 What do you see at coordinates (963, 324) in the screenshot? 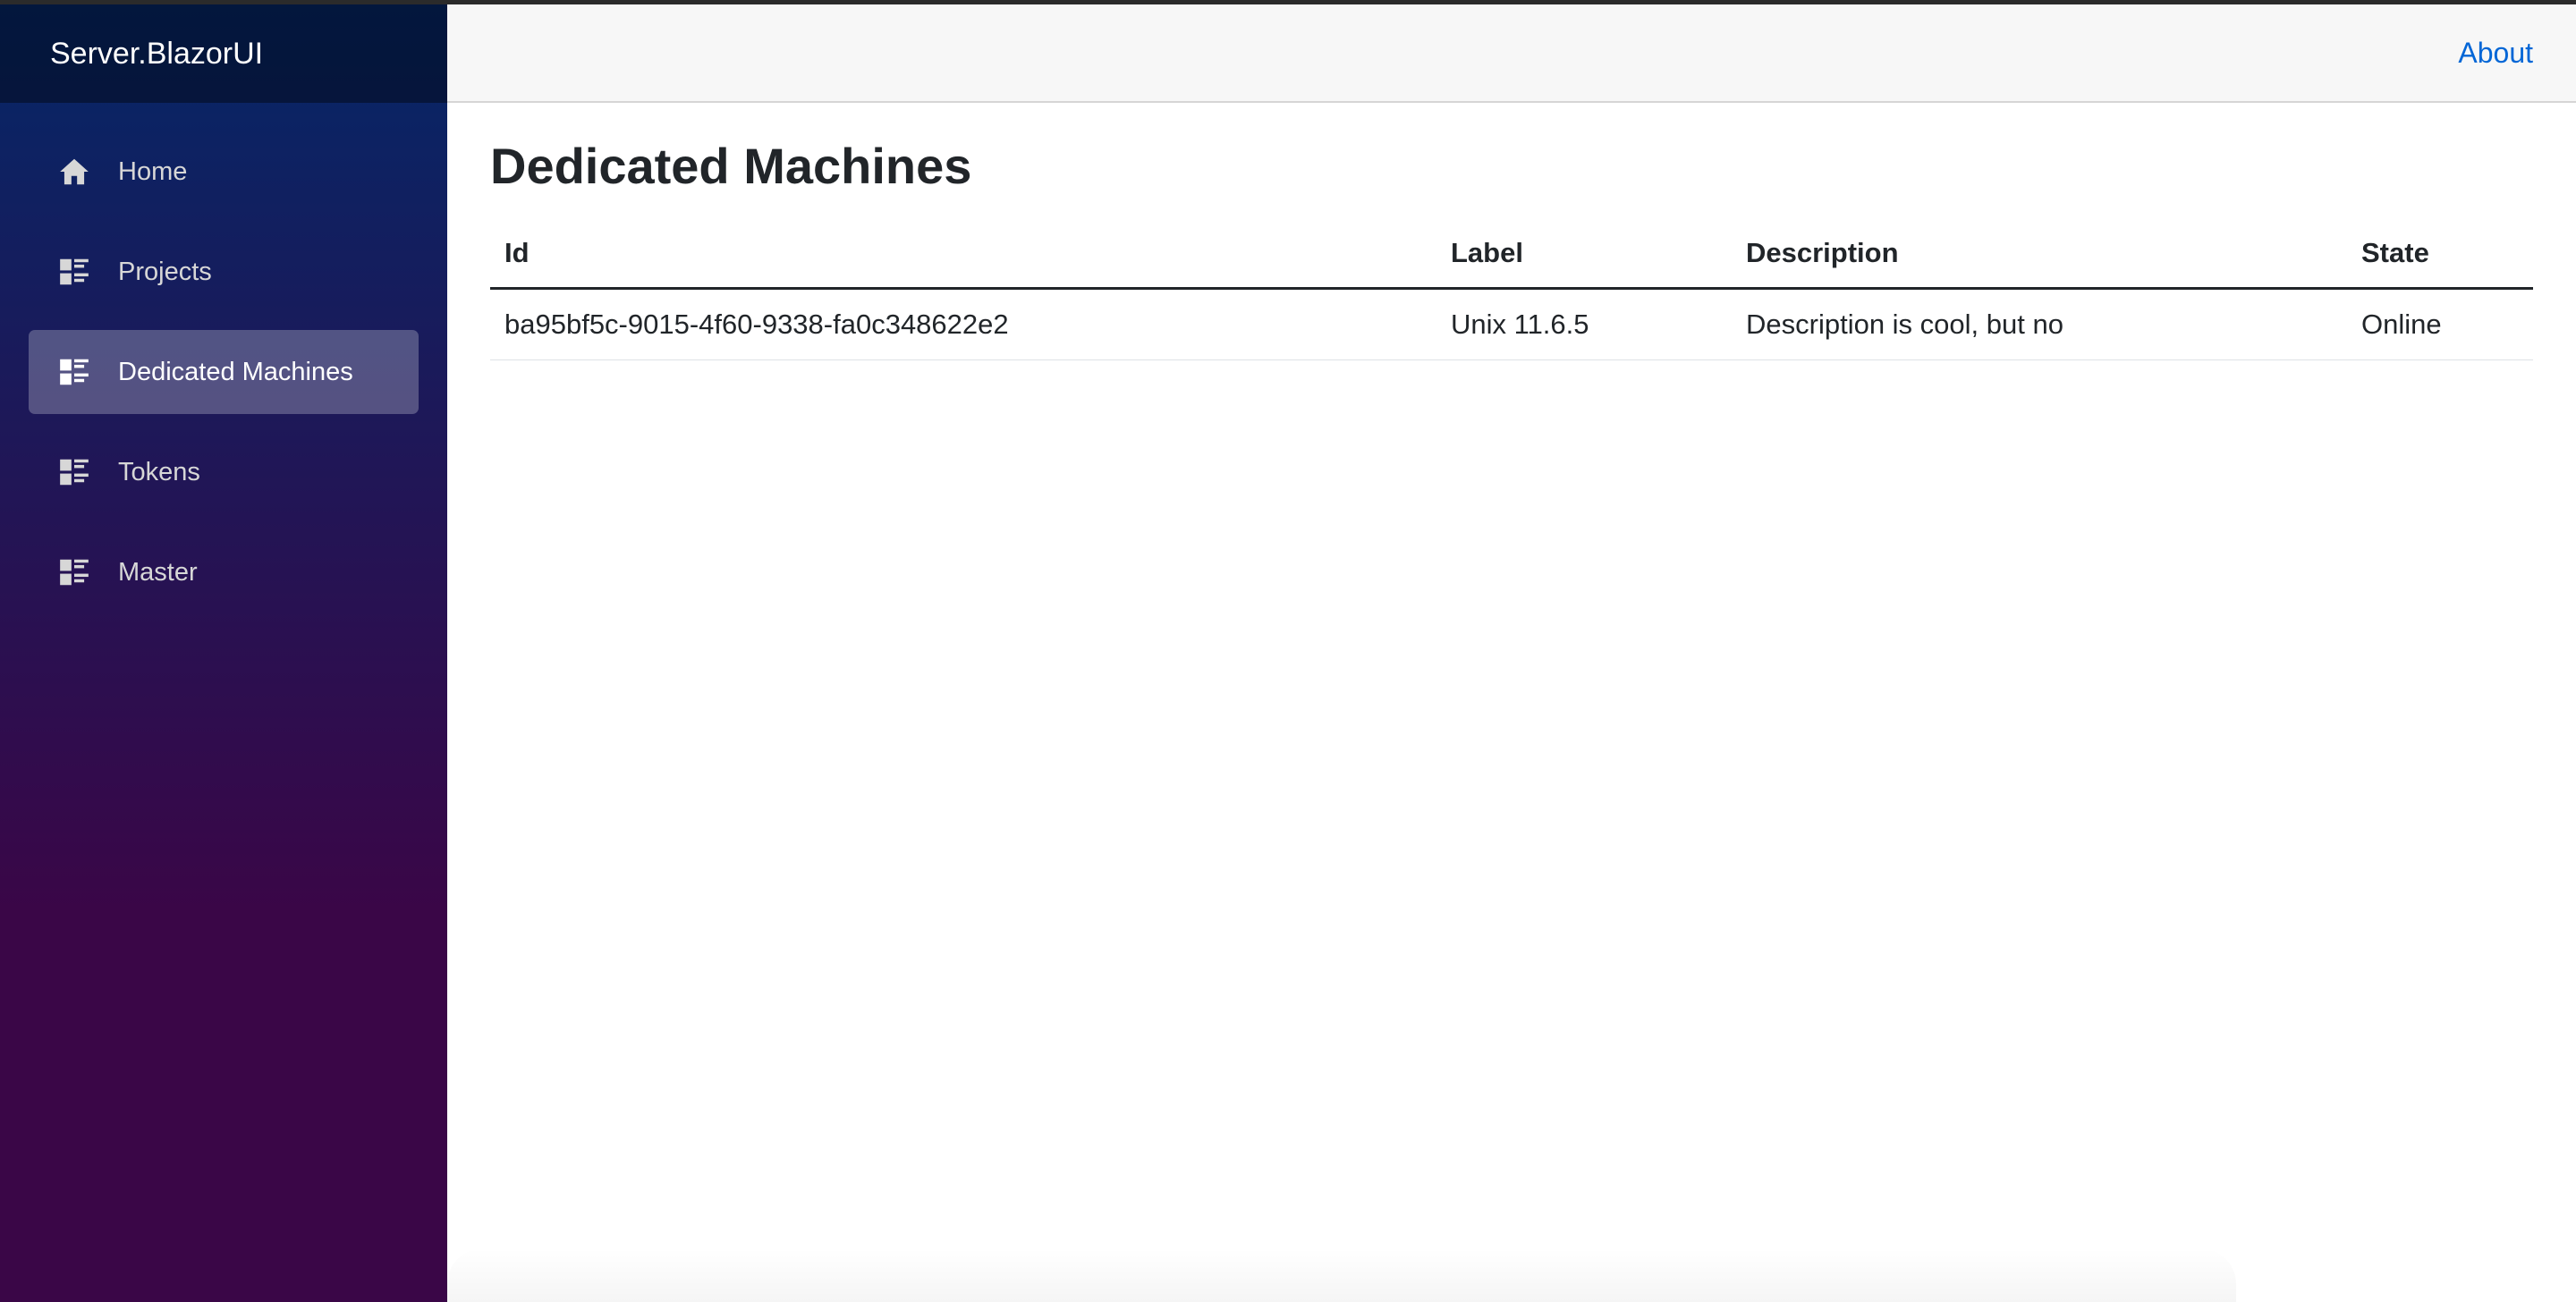
I see `cell-id: ba95bf5c-9015-4f60-9338-fa0c348622e2` at bounding box center [963, 324].